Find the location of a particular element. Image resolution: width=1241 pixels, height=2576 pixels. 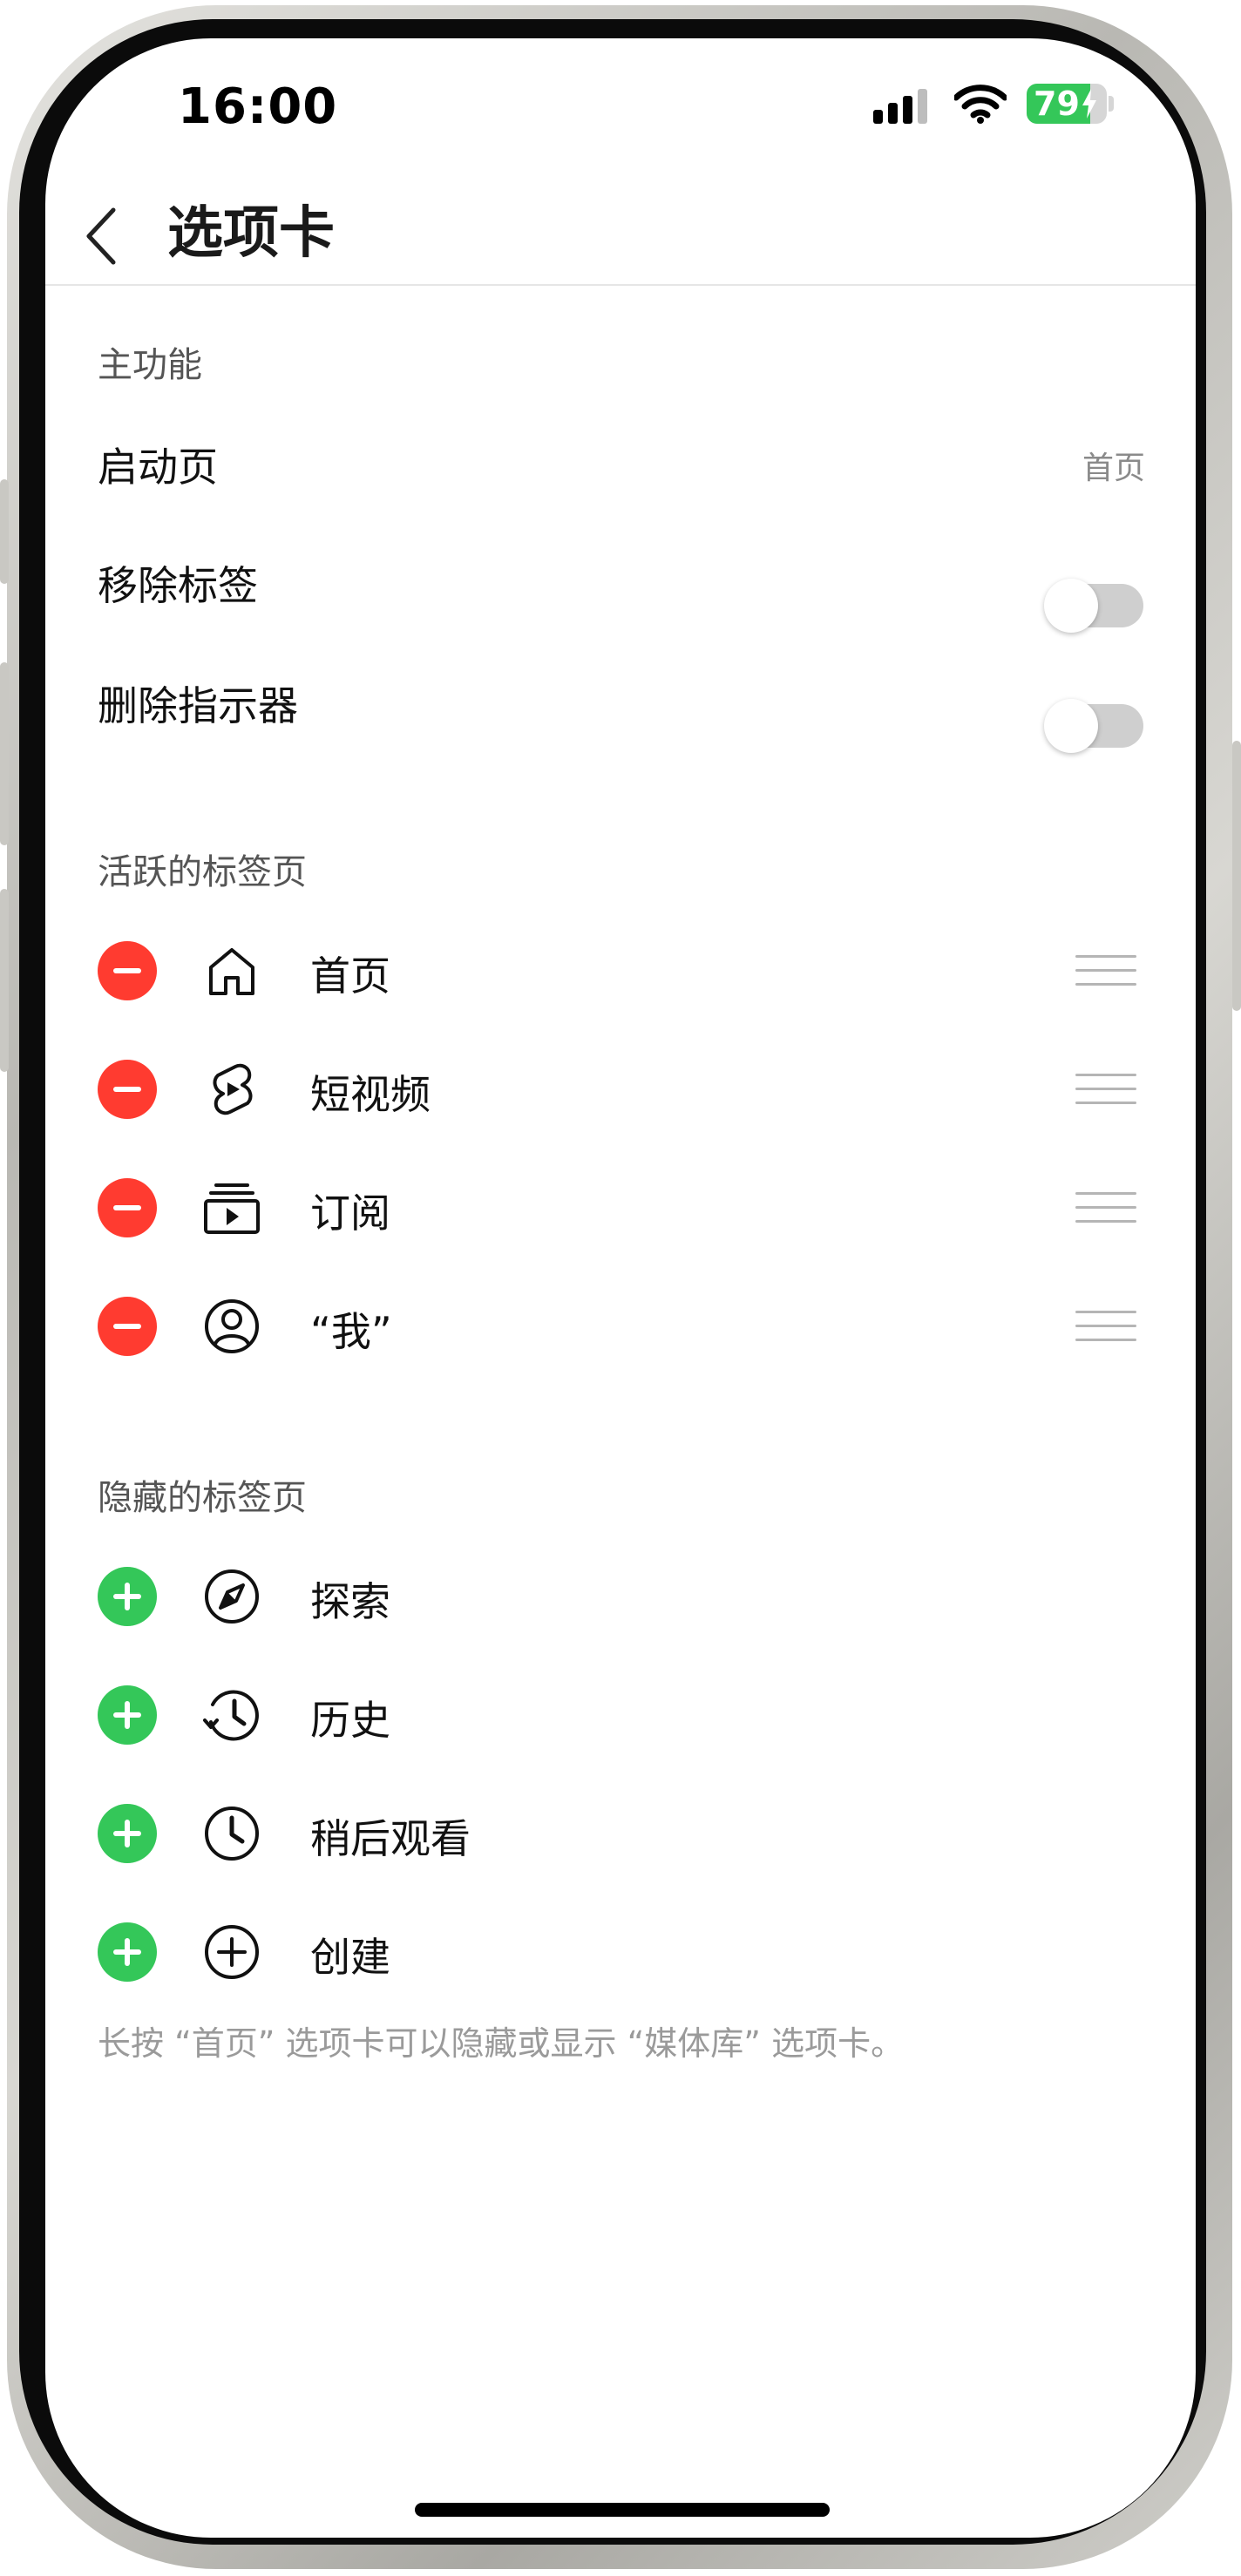

battery-icon: 79 is located at coordinates (1067, 104).